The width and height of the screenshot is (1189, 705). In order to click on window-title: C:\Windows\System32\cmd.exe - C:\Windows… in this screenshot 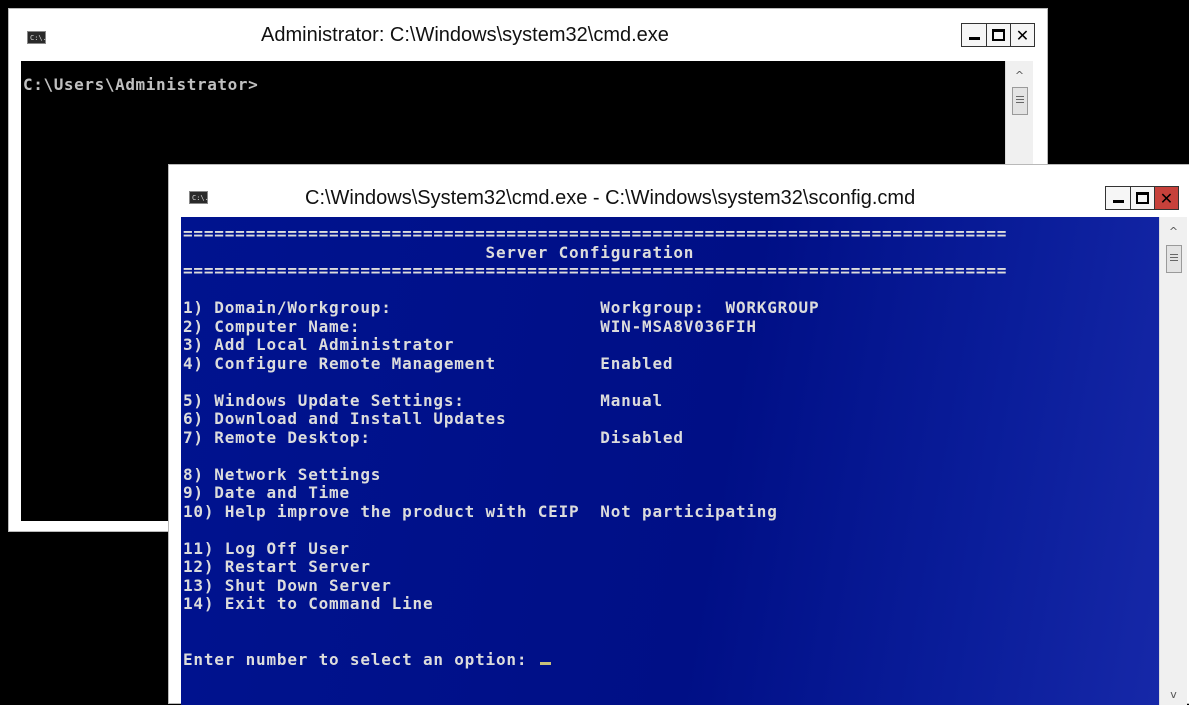, I will do `click(610, 198)`.